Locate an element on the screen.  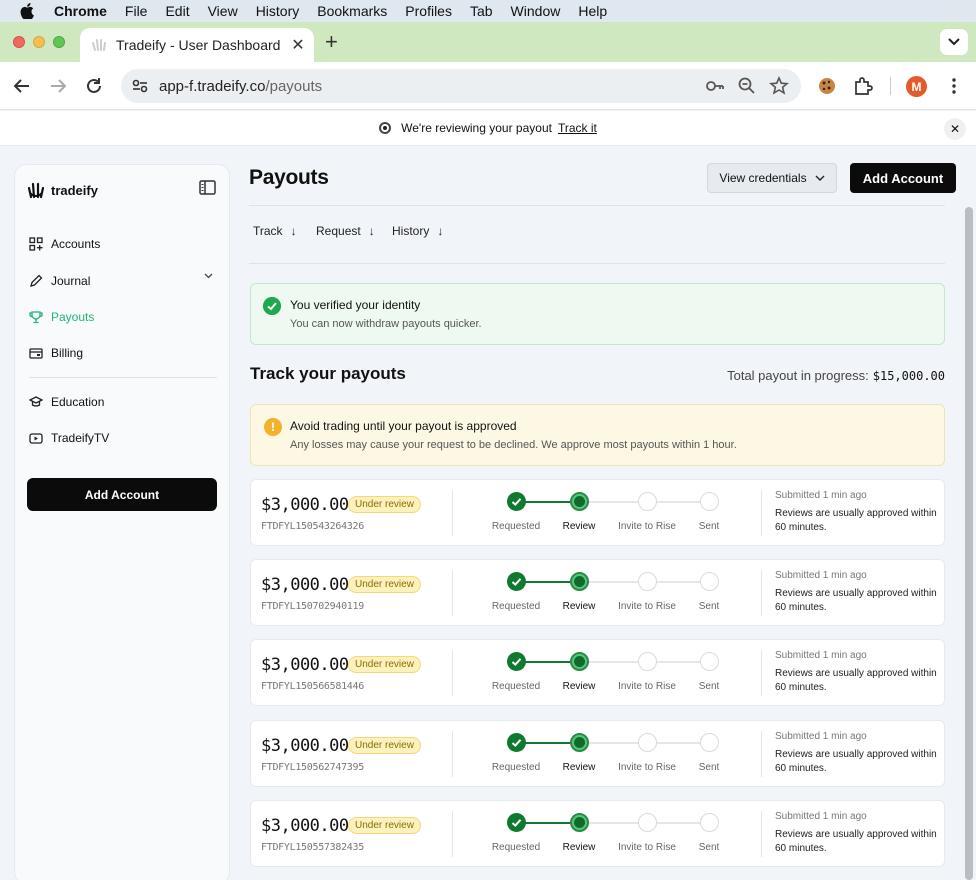
status-dot-icon is located at coordinates (385, 128).